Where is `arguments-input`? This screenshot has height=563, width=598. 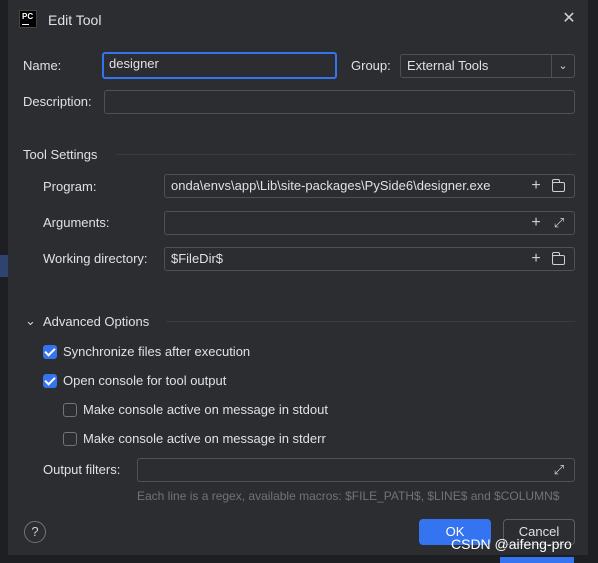 arguments-input is located at coordinates (369, 223).